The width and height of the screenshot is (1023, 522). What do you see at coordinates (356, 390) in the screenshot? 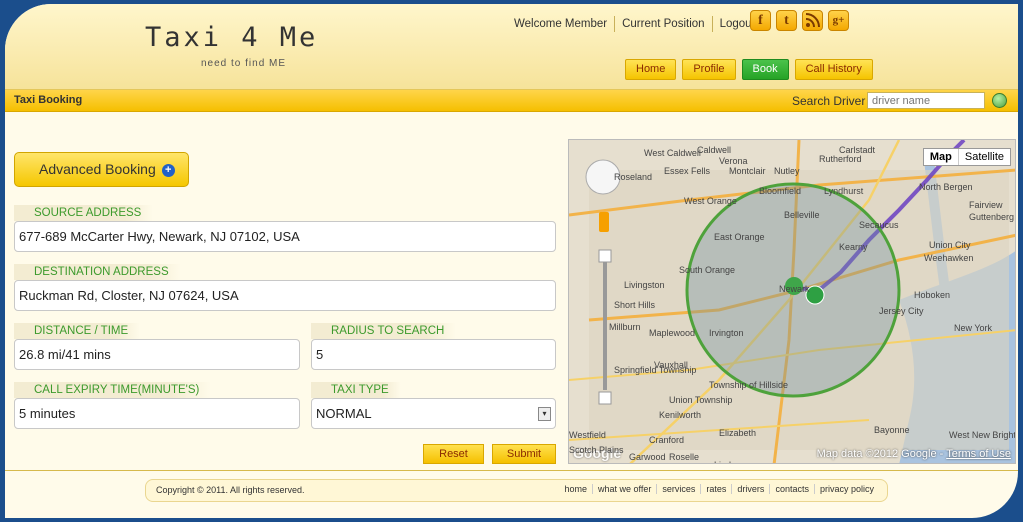
I see `taxi-type-label: TAXI TYPE` at bounding box center [356, 390].